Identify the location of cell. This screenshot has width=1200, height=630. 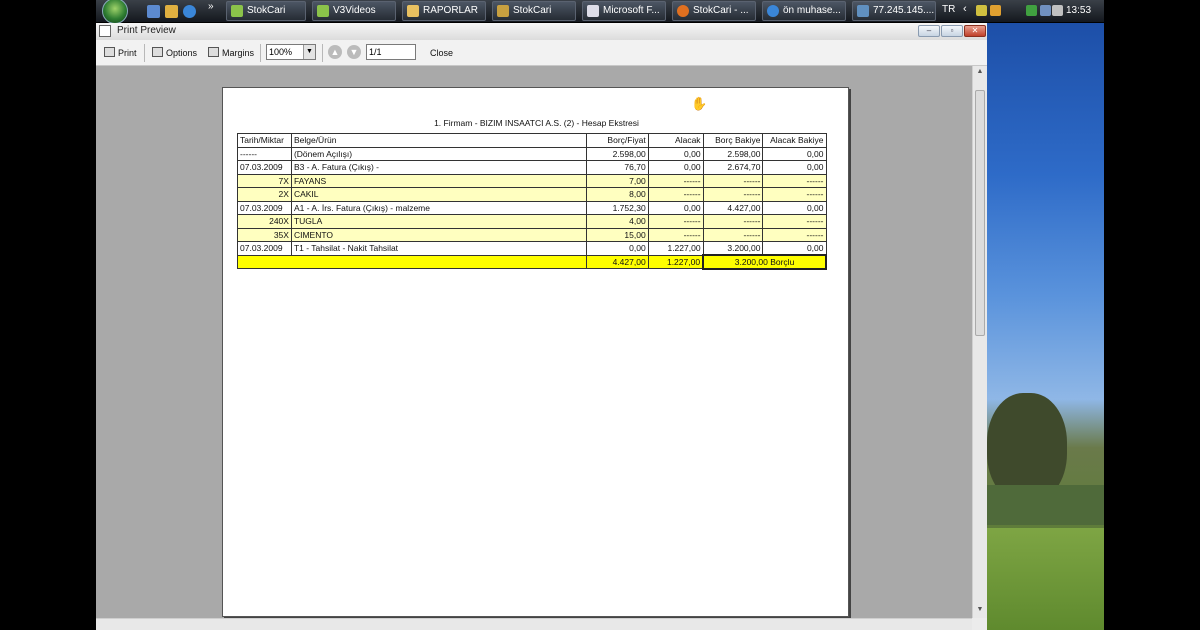
(412, 261).